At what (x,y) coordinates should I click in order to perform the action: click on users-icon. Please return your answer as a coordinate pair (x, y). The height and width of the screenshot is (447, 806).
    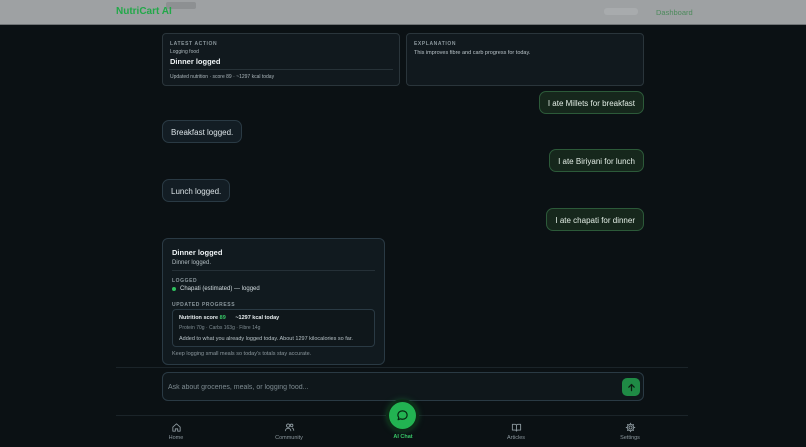
    Looking at the image, I should click on (289, 427).